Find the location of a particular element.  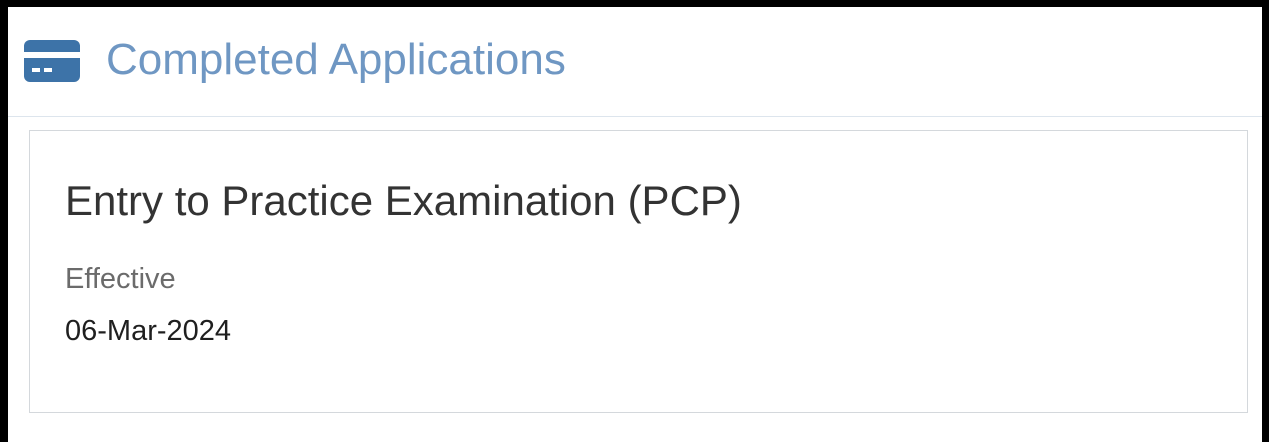

credit-card-icon is located at coordinates (52, 61).